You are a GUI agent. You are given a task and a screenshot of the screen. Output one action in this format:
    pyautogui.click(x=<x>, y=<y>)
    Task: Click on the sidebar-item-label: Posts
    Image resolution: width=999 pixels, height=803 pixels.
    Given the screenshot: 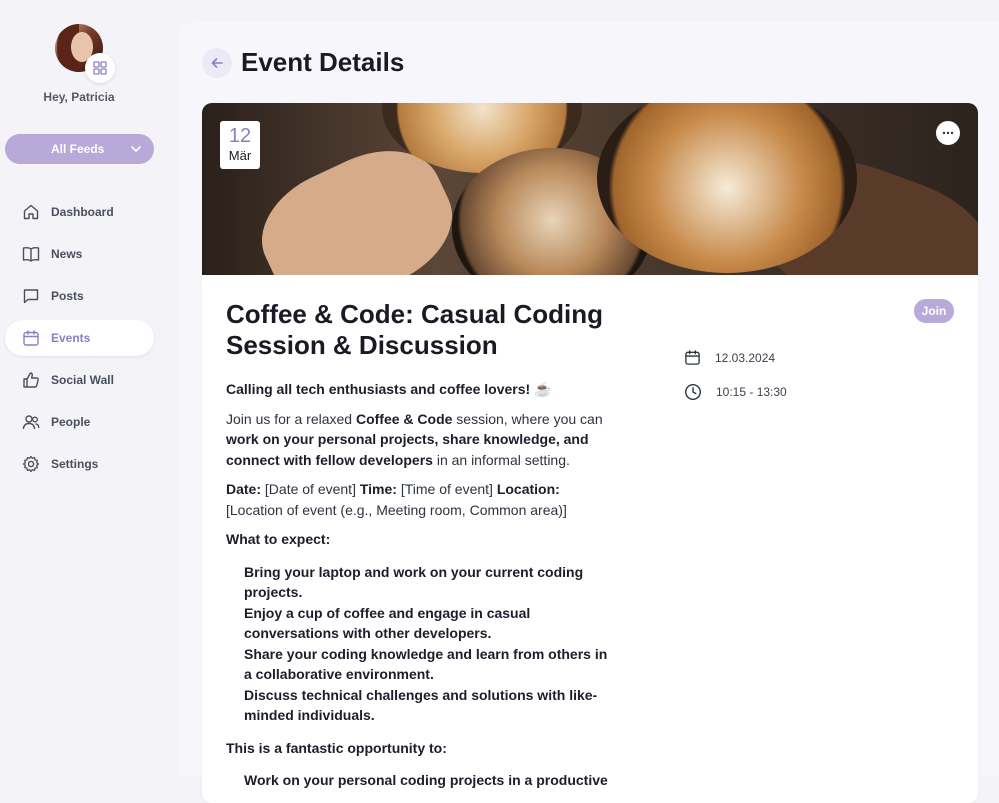 What is the action you would take?
    pyautogui.click(x=67, y=296)
    